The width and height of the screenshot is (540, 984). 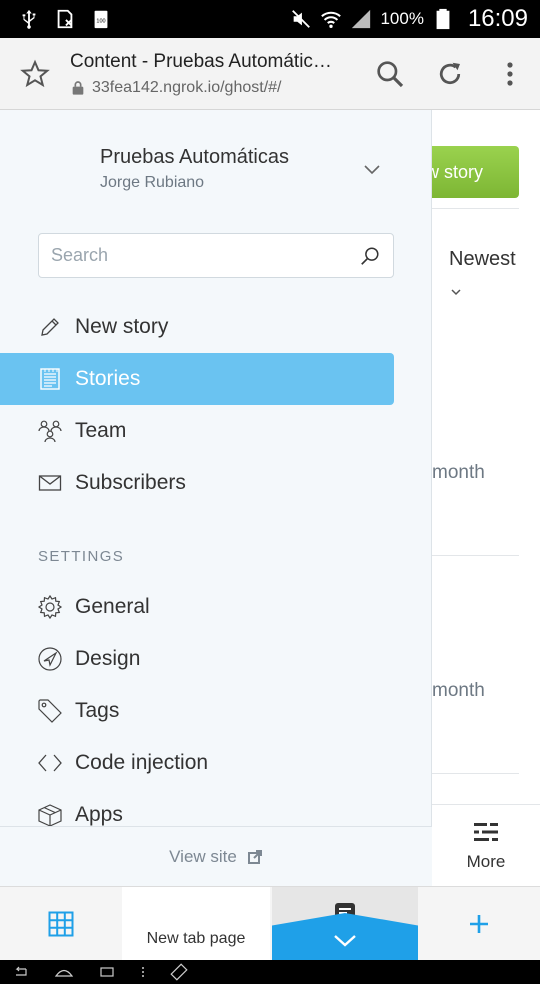 What do you see at coordinates (486, 861) in the screenshot?
I see `more-label: More` at bounding box center [486, 861].